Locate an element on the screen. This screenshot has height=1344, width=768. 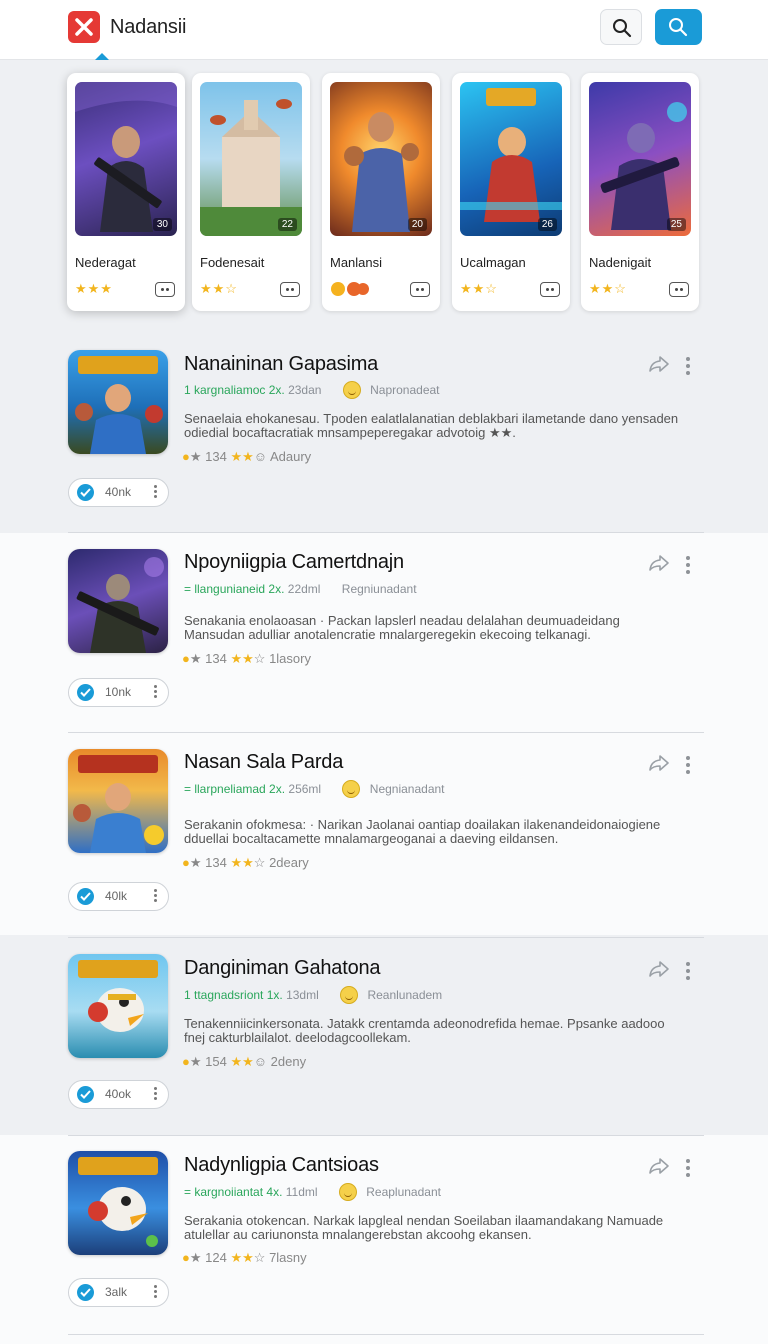
app-name: Nadansii is located at coordinates (148, 27).